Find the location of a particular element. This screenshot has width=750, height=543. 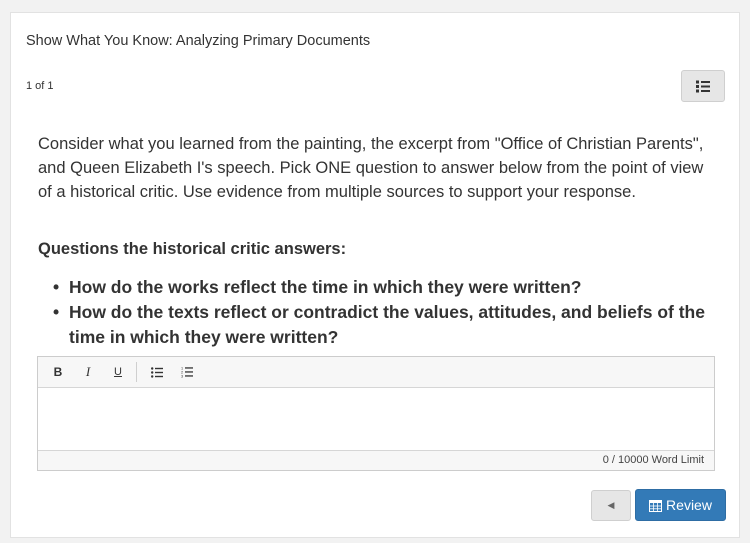

review-button: Review is located at coordinates (680, 505).